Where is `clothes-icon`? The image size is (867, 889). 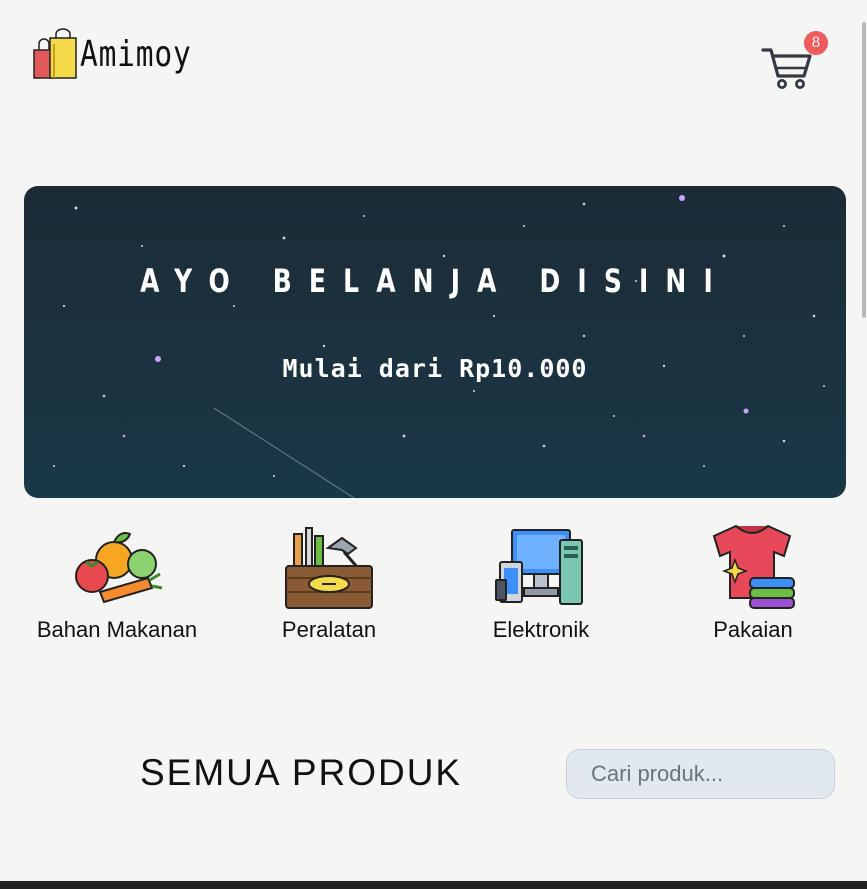
clothes-icon is located at coordinates (753, 566).